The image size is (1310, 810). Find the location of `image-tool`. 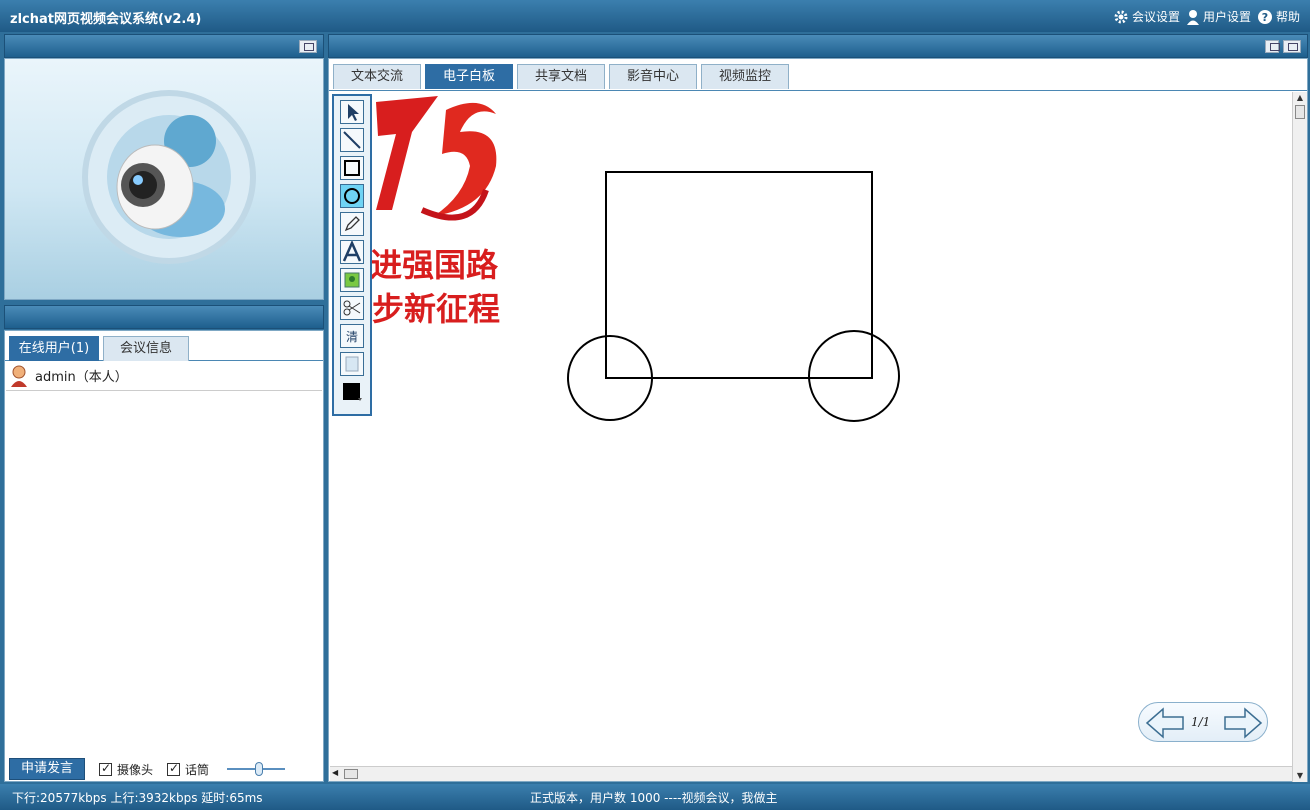

image-tool is located at coordinates (352, 280).